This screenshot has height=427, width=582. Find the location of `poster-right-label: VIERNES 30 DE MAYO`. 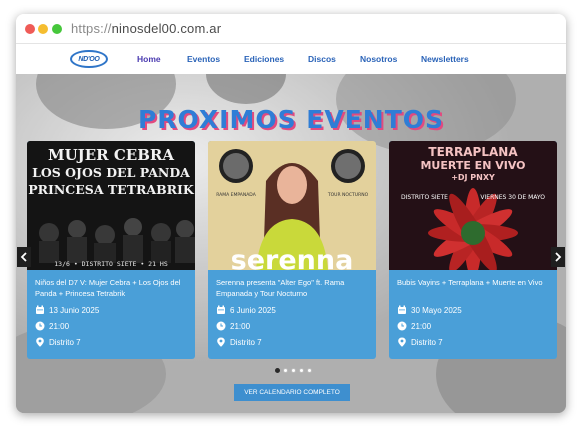

poster-right-label: VIERNES 30 DE MAYO is located at coordinates (512, 197).